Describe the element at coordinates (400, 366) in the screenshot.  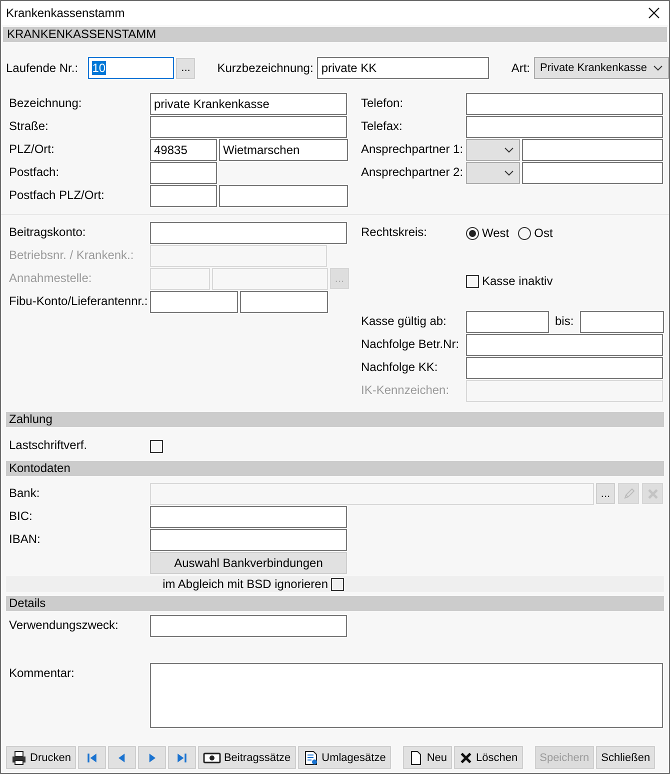
I see `field-label: Nachfolge KK:` at that location.